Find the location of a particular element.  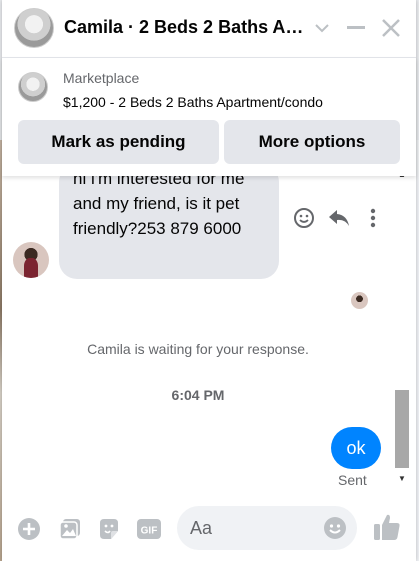

svg-text: GIF is located at coordinates (149, 531).